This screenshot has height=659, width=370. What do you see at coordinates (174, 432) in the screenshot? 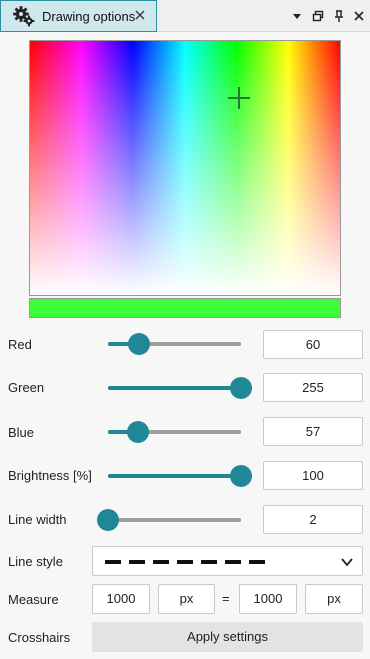
I see `blue-slider` at bounding box center [174, 432].